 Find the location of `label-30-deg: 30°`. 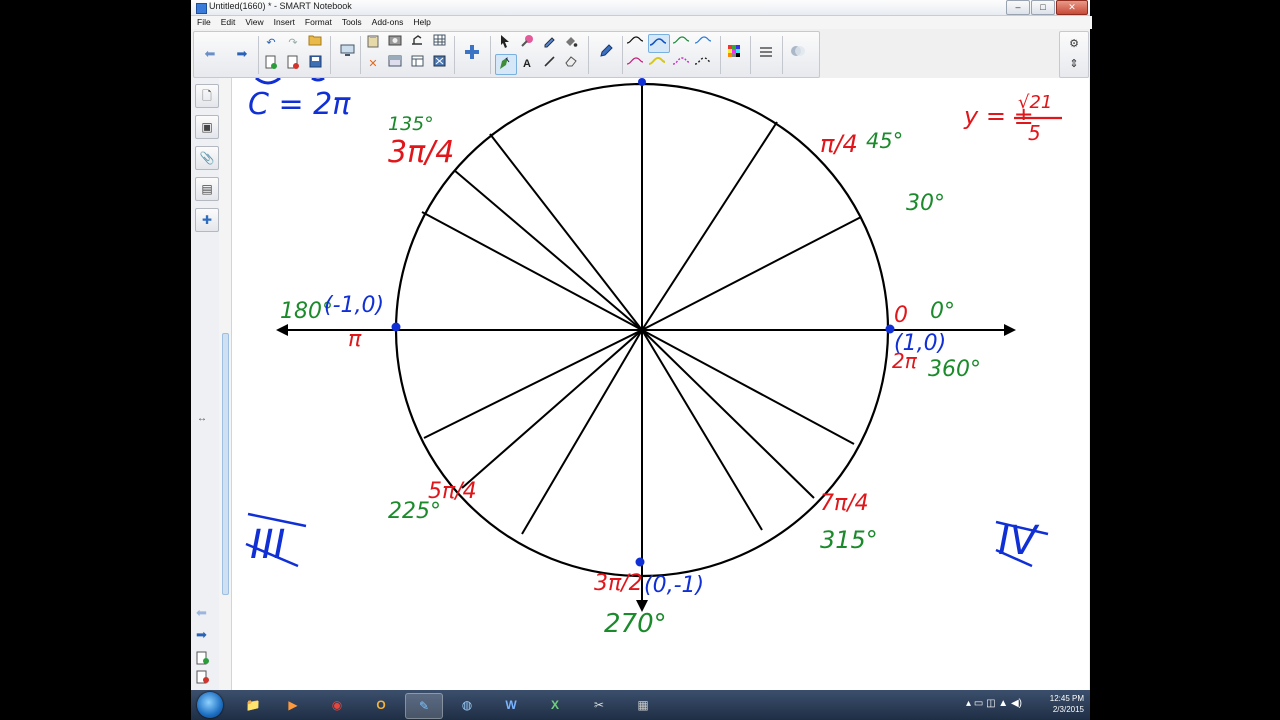

label-30-deg: 30° is located at coordinates (925, 203).